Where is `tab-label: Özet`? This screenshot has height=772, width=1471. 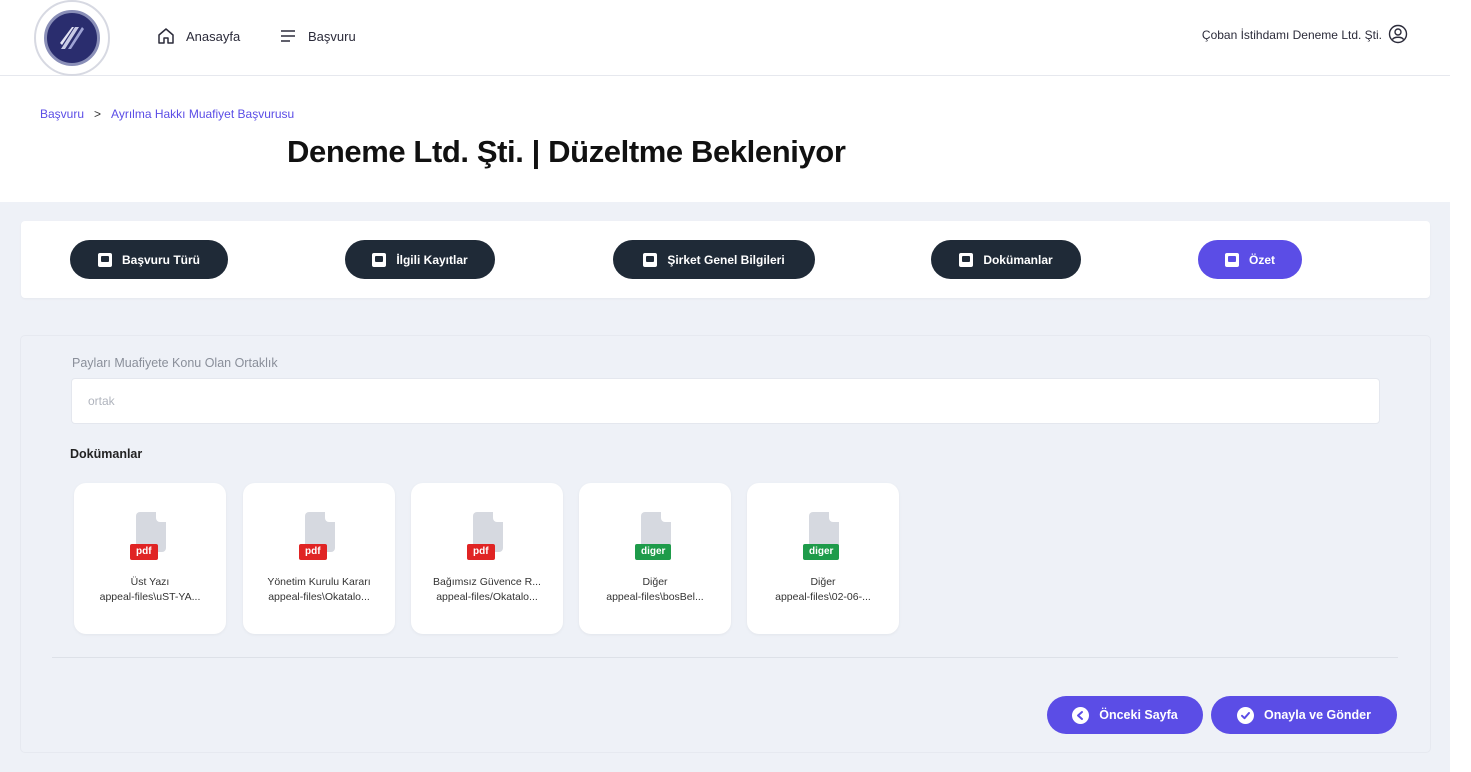
tab-label: Özet is located at coordinates (1261, 259).